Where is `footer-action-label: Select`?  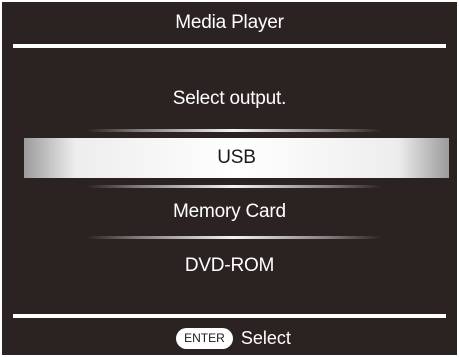 footer-action-label: Select is located at coordinates (265, 338).